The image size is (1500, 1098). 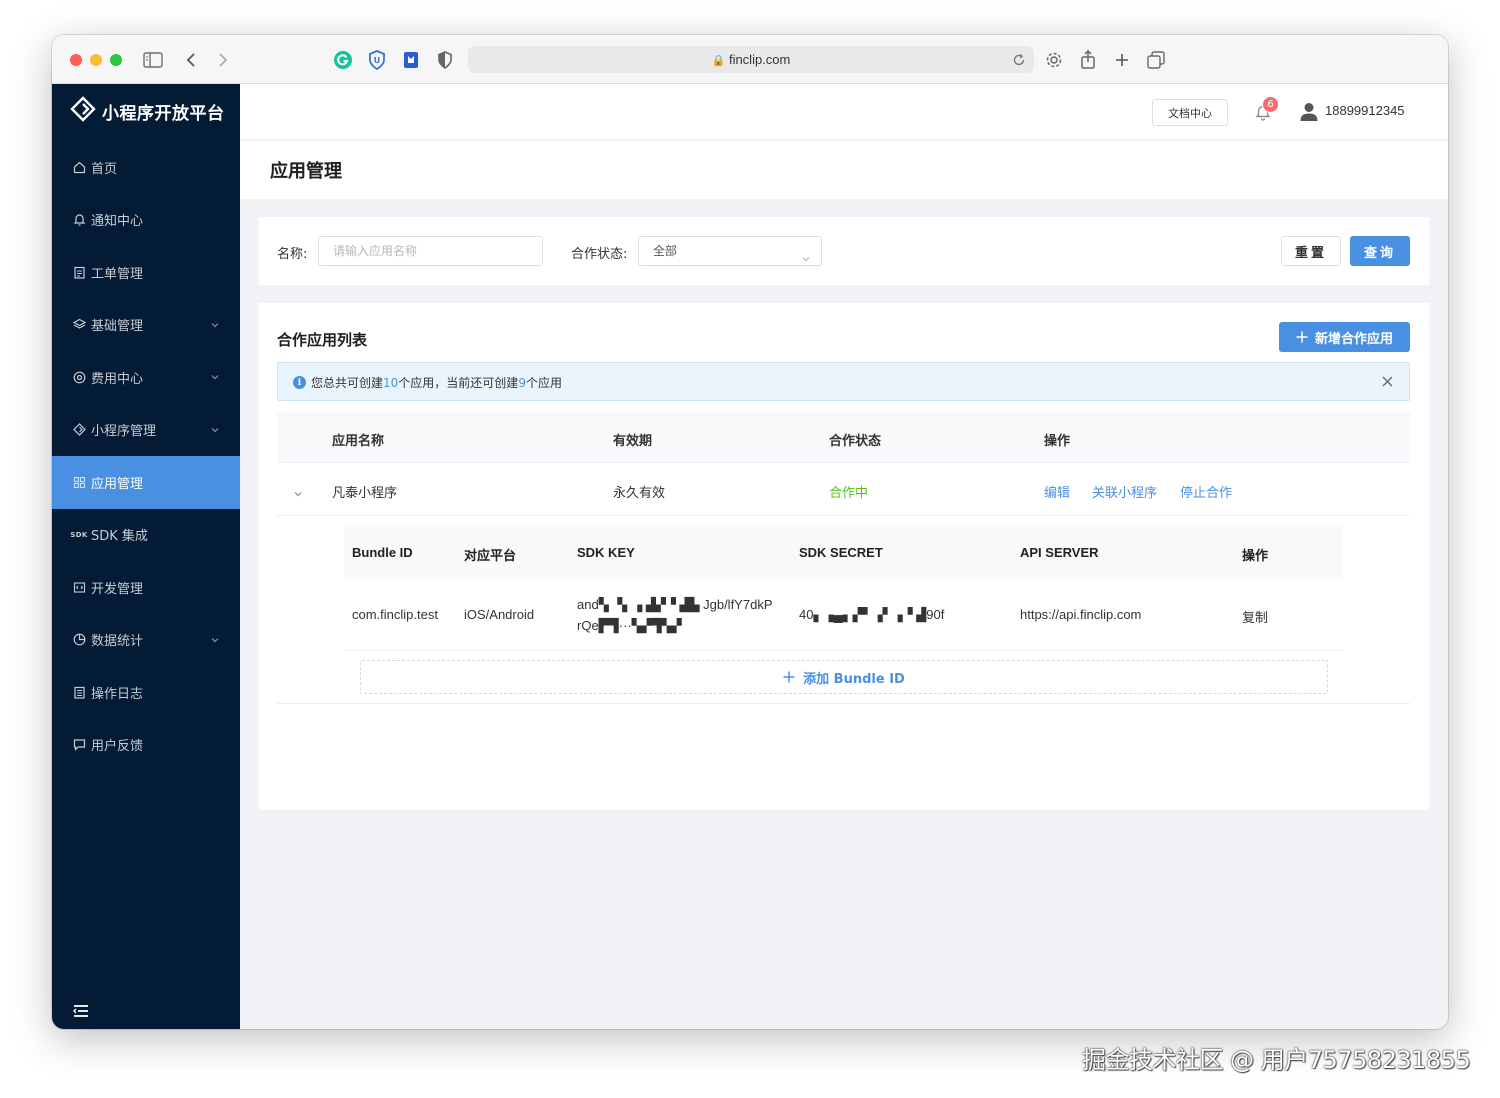 What do you see at coordinates (79, 325) in the screenshot?
I see `layers-icon` at bounding box center [79, 325].